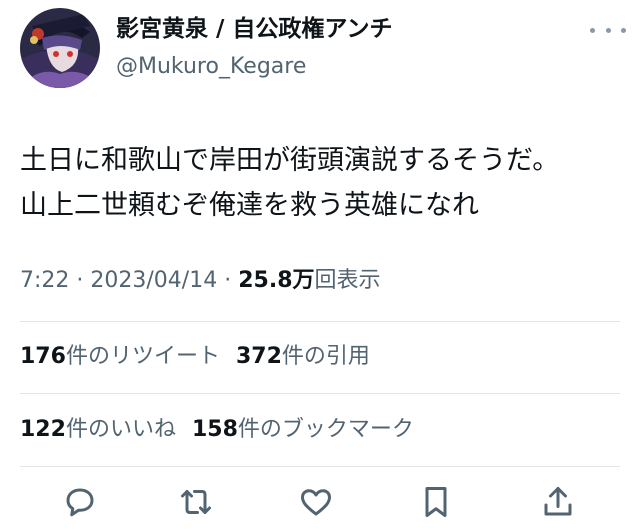 Image resolution: width=640 pixels, height=529 pixels. I want to click on likes-link: 122件のいいね, so click(98, 429).